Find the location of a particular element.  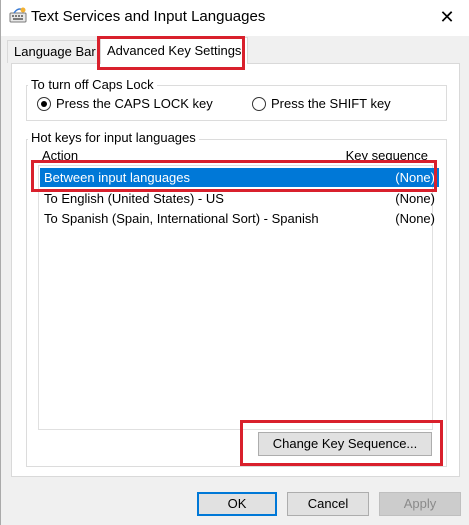

caps-lock-group-label: To turn off Caps Lock is located at coordinates (92, 84).